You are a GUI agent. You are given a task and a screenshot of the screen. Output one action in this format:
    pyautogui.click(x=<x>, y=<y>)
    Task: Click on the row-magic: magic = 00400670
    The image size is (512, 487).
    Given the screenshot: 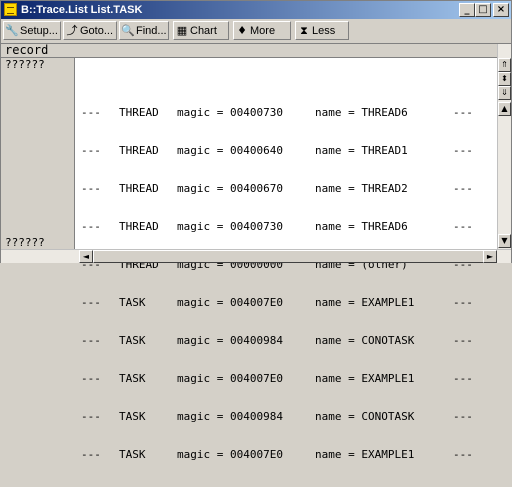 What is the action you would take?
    pyautogui.click(x=230, y=188)
    